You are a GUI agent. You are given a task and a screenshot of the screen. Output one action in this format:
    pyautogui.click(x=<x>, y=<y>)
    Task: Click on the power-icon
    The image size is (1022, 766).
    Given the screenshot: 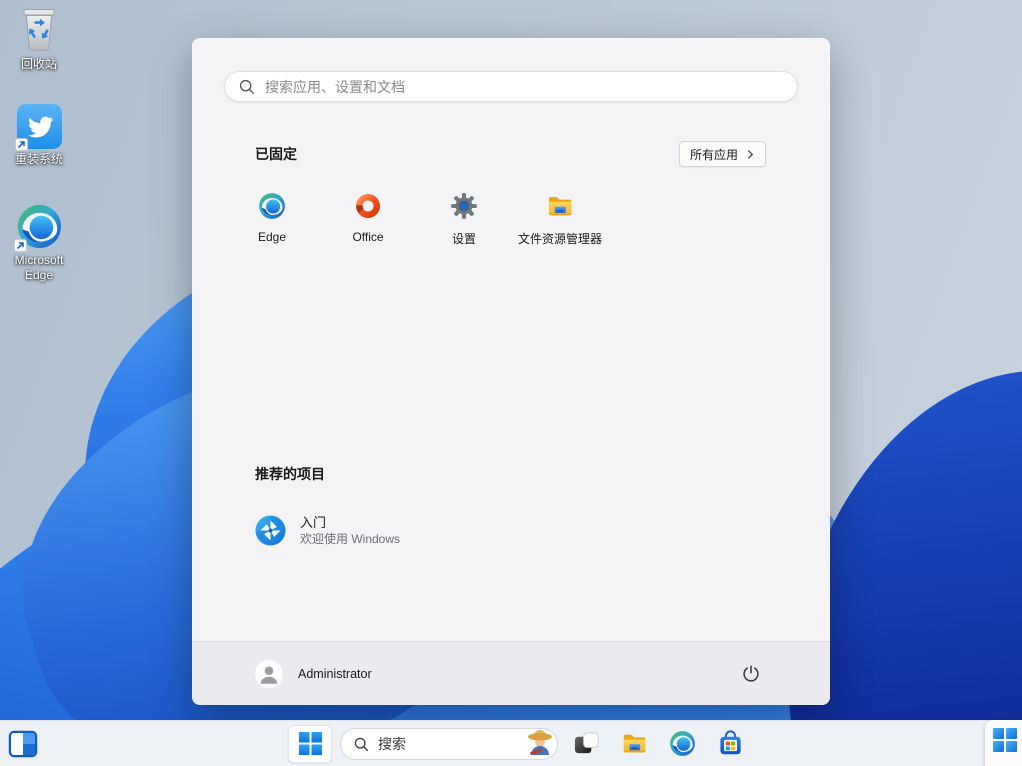 What is the action you would take?
    pyautogui.click(x=751, y=674)
    